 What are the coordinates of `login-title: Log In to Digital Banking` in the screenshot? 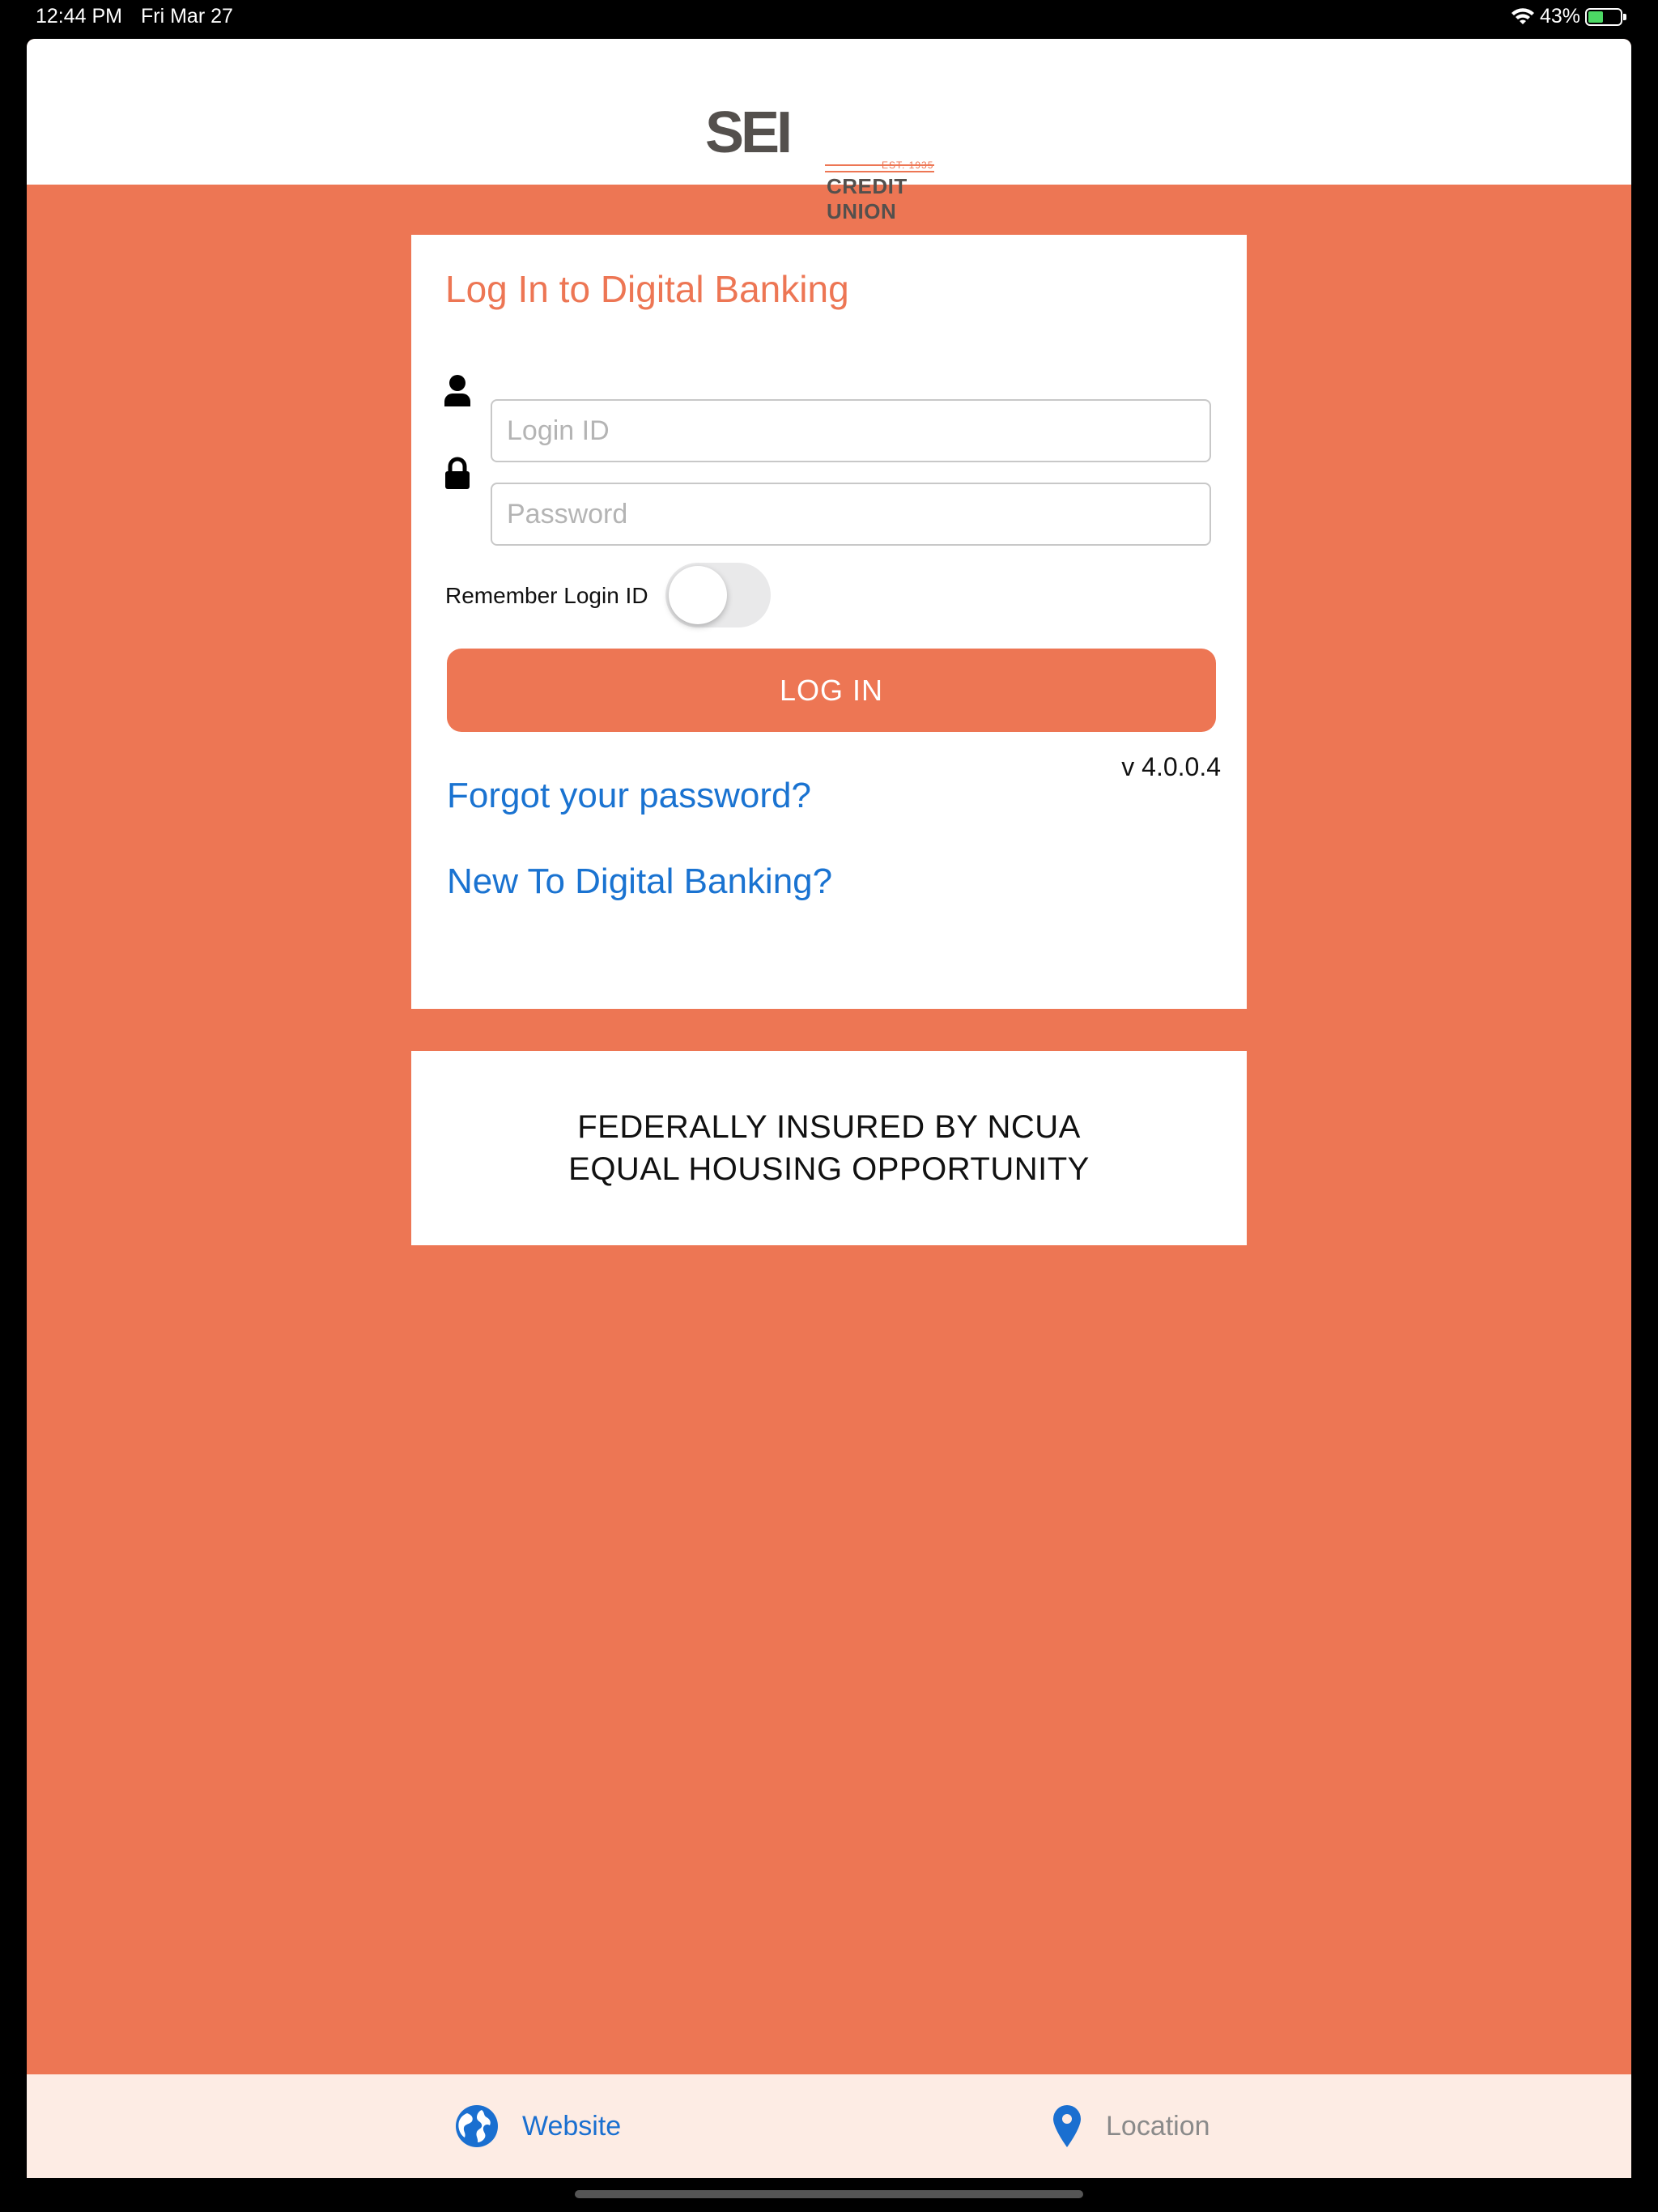 It's located at (647, 289).